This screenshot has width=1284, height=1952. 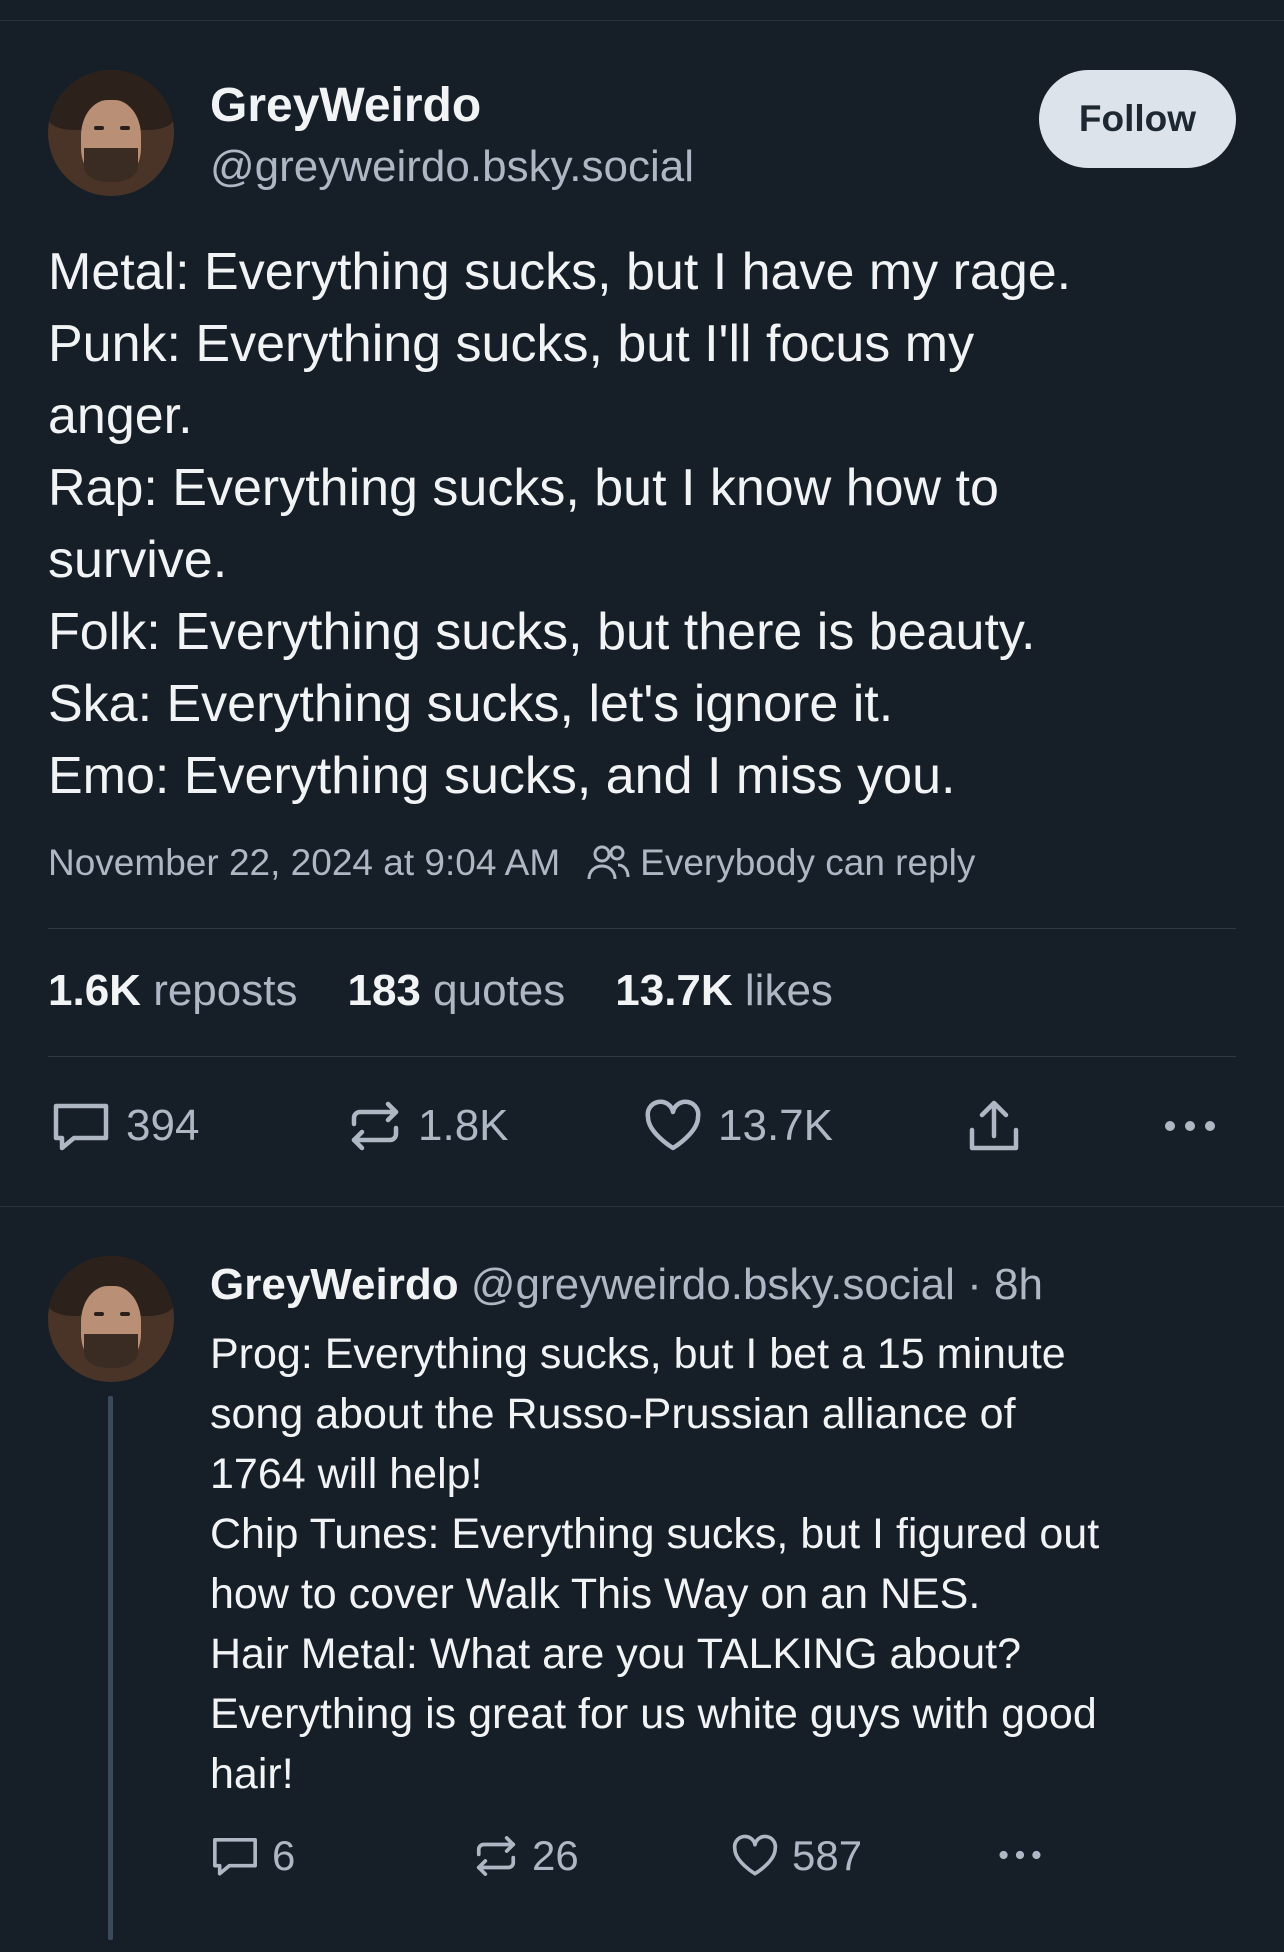 I want to click on reply-header: GreyWeirdo @greyweirdo.bsky.social · 8h, so click(x=626, y=1285).